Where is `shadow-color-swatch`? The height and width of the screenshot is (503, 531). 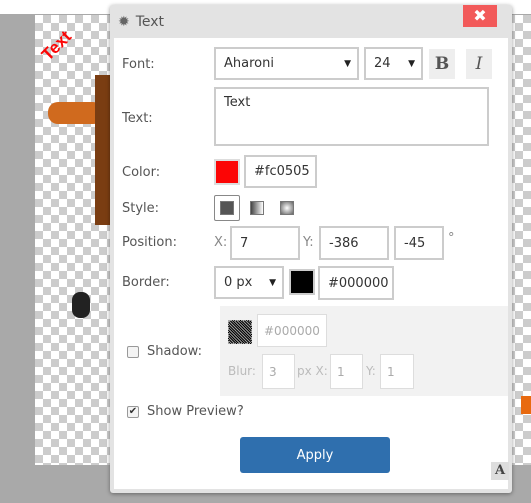 shadow-color-swatch is located at coordinates (240, 332).